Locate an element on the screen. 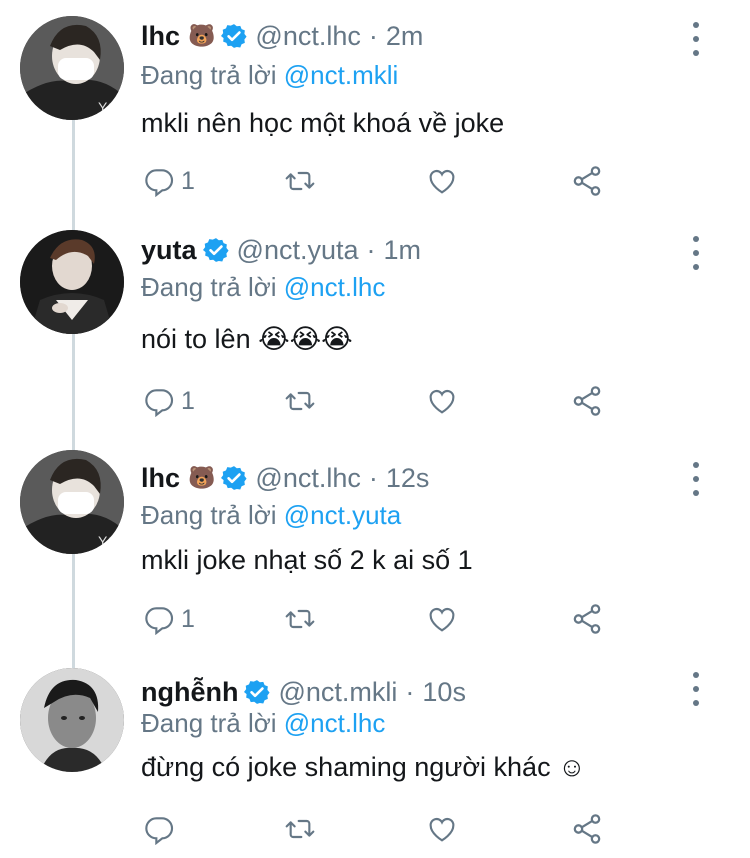 The width and height of the screenshot is (750, 858). tweet-header: yuta @nct.yuta · 1m is located at coordinates (281, 250).